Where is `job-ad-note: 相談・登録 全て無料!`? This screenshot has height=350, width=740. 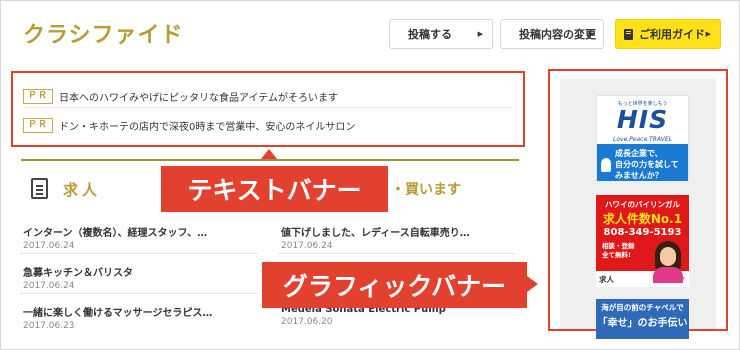
job-ad-note: 相談・登録 全て無料! is located at coordinates (622, 251).